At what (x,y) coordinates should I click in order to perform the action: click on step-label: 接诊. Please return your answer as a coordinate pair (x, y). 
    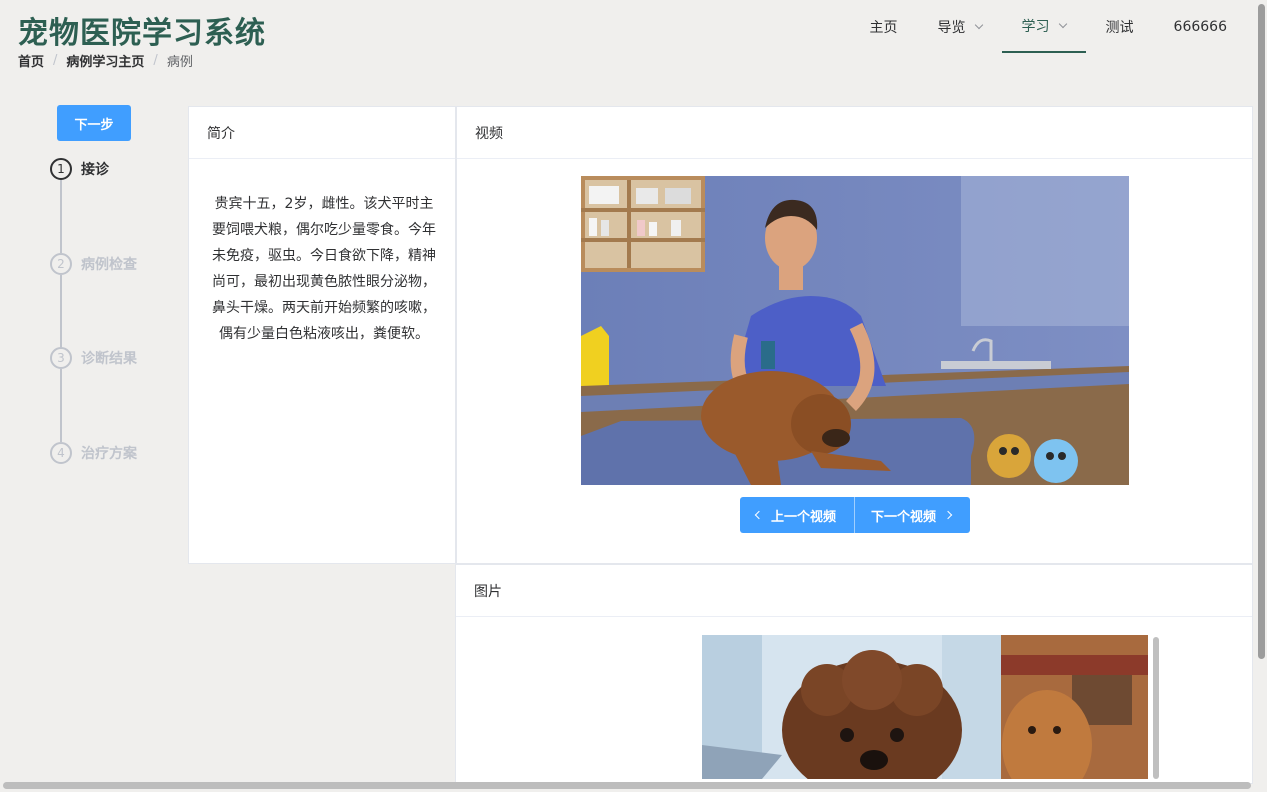
    Looking at the image, I should click on (95, 170).